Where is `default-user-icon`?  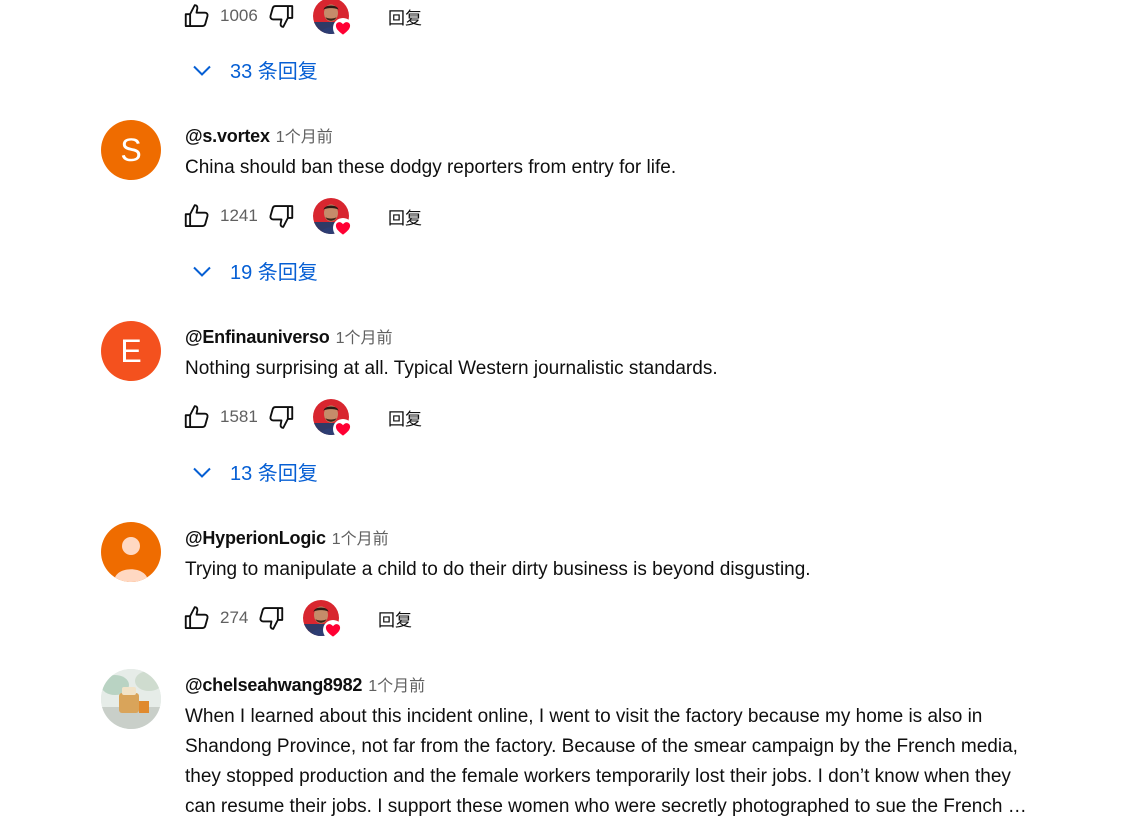 default-user-icon is located at coordinates (131, 559).